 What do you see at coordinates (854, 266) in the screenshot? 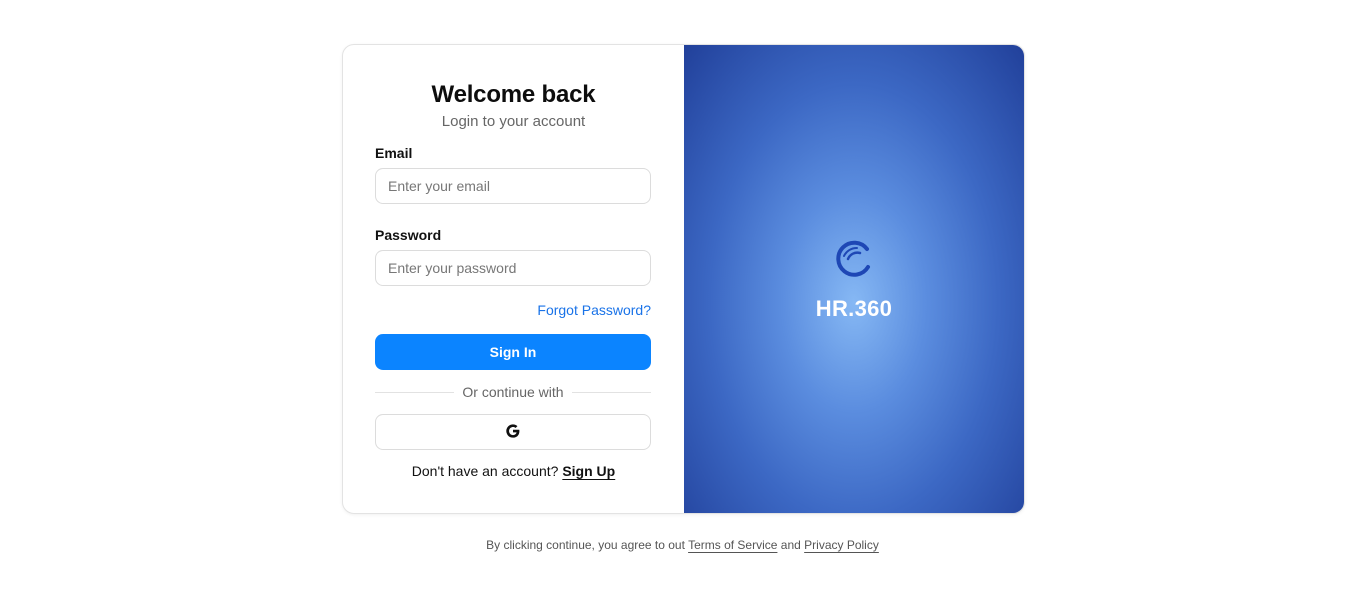
I see `hr360-logo-icon` at bounding box center [854, 266].